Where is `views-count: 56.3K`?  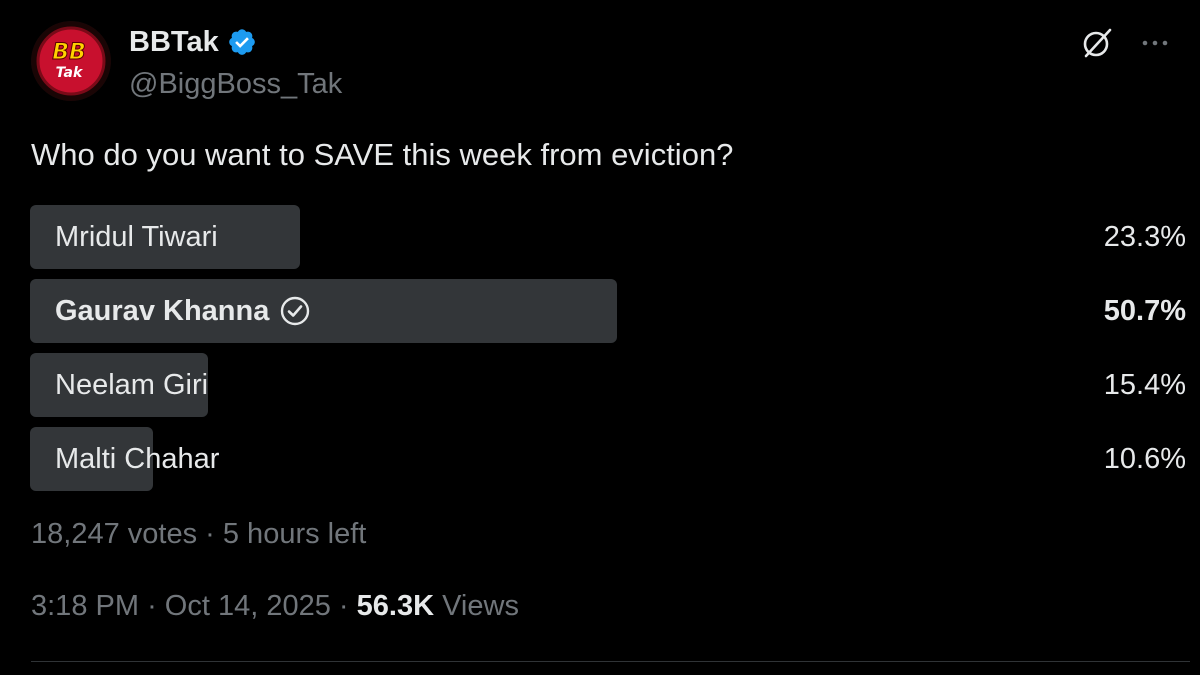 views-count: 56.3K is located at coordinates (395, 606).